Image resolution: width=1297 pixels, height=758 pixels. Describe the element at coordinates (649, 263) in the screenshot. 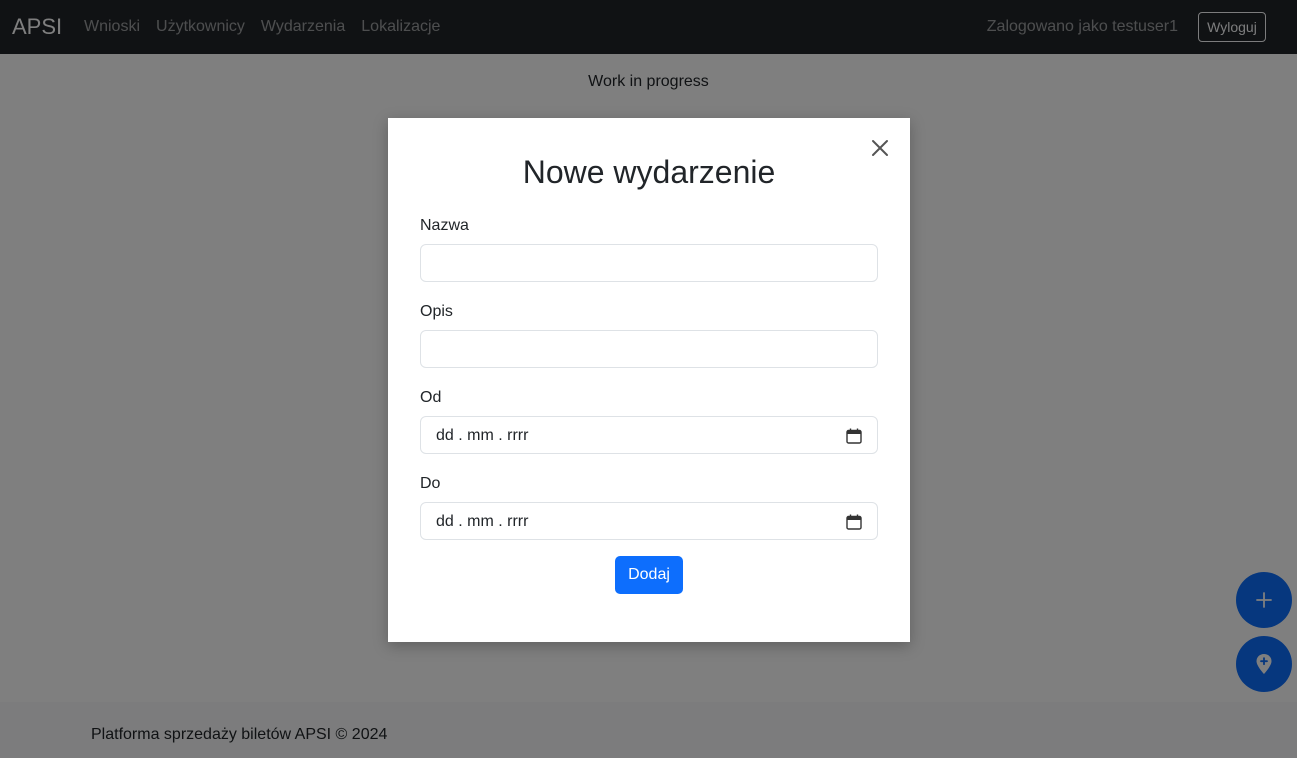

I see `name-input` at that location.